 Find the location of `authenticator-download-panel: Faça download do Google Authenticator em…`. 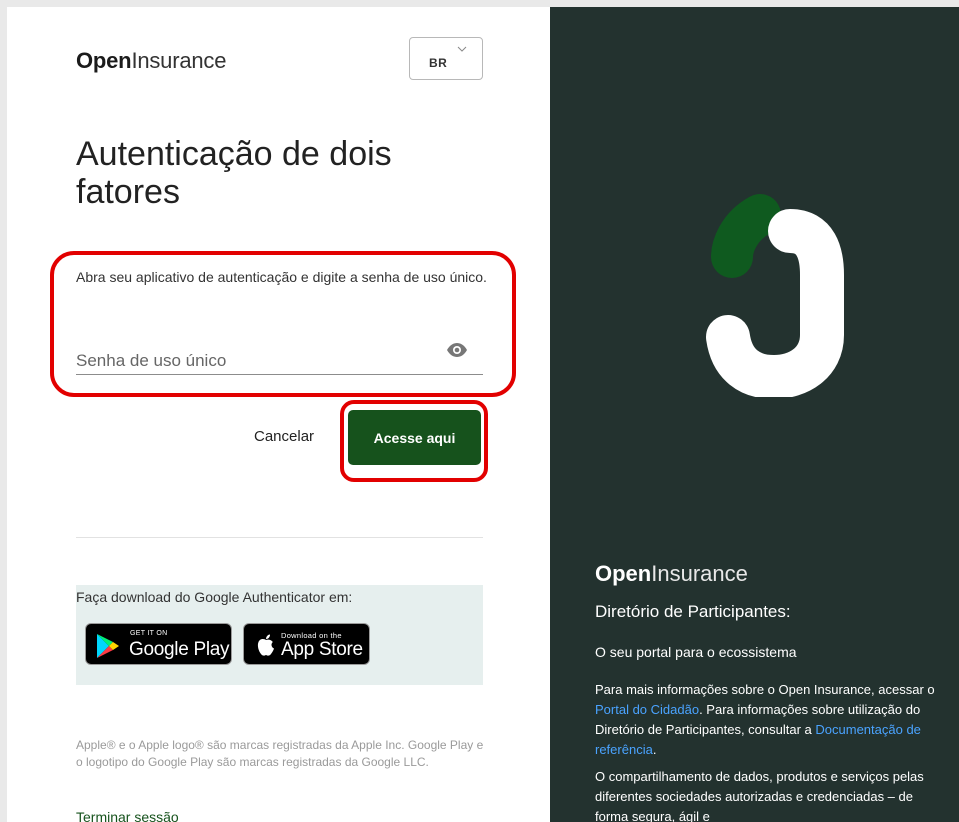

authenticator-download-panel: Faça download do Google Authenticator em… is located at coordinates (279, 635).